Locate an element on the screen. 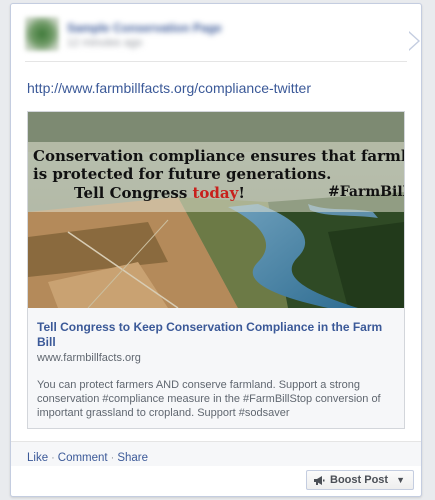  image-text-suffix: ! is located at coordinates (241, 193).